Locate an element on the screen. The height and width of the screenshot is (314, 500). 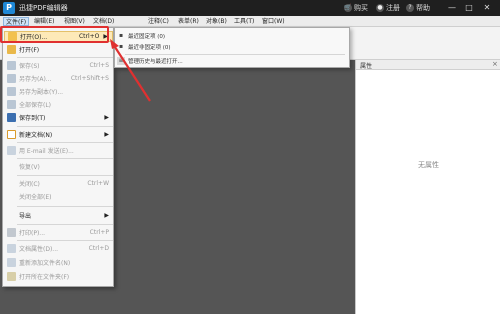
rename-icon is located at coordinates (11, 262).